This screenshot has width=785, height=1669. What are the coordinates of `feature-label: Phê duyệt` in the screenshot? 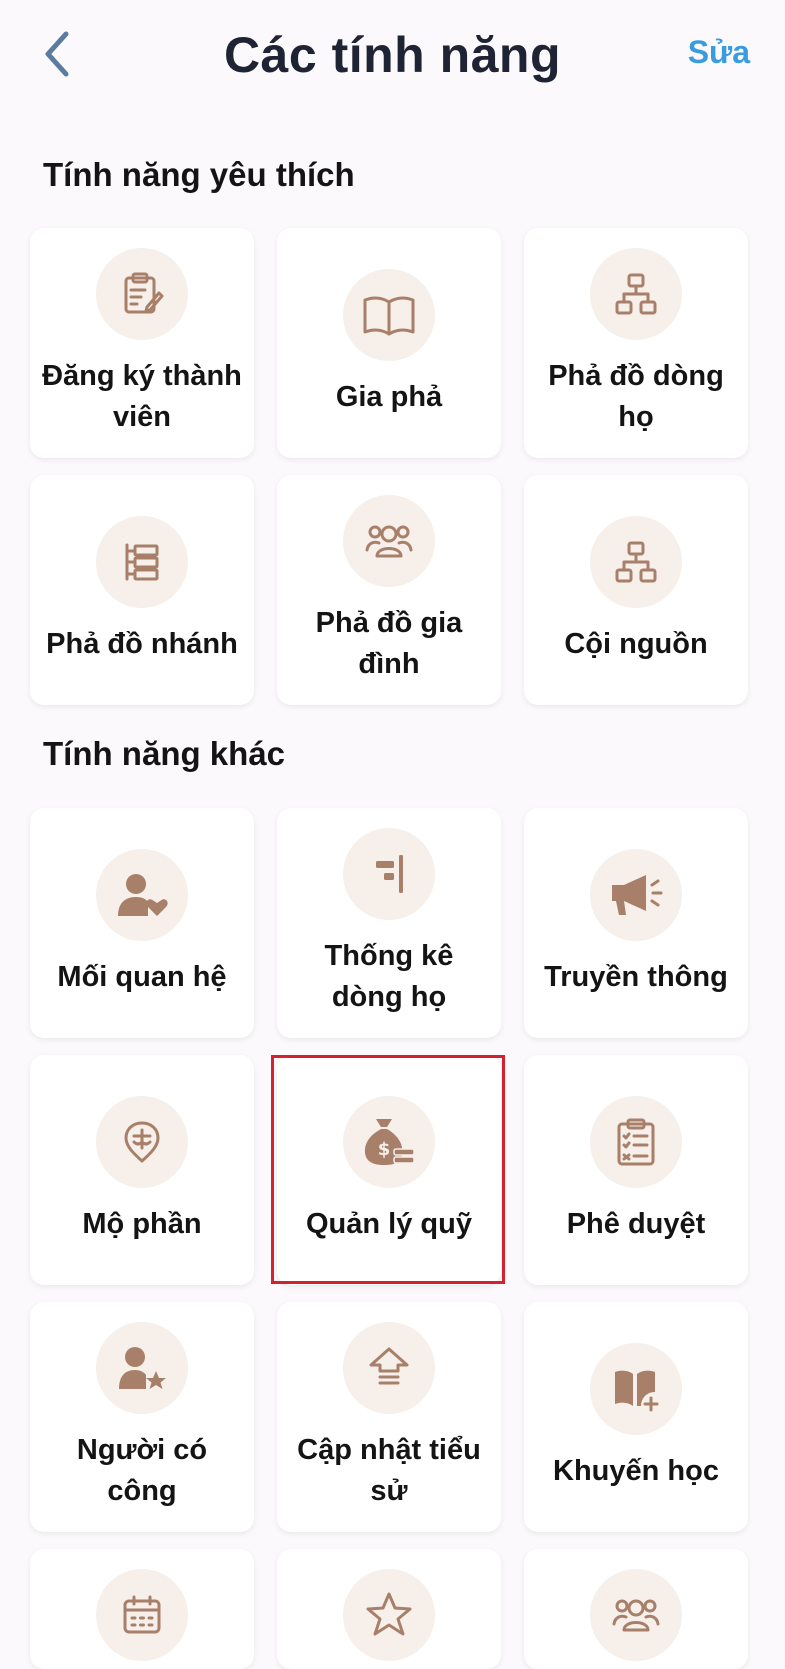 It's located at (636, 1223).